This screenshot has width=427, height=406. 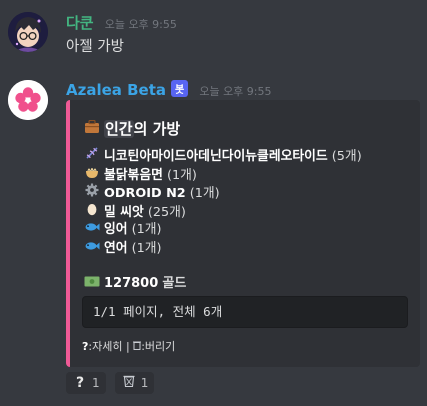 I want to click on embed-title: 인간의 가방, so click(x=131, y=128).